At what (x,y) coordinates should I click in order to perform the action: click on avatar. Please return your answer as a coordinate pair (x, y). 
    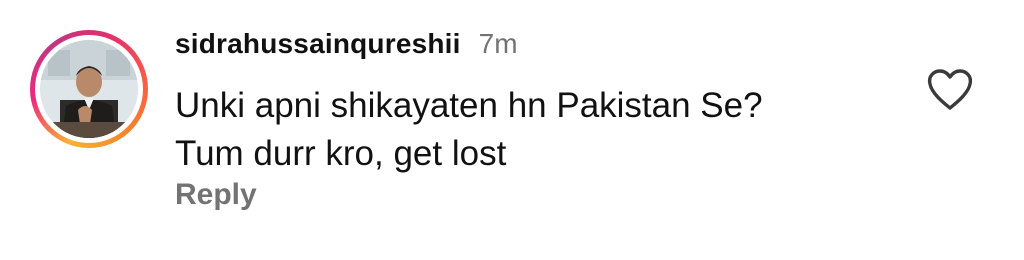
    Looking at the image, I should click on (89, 89).